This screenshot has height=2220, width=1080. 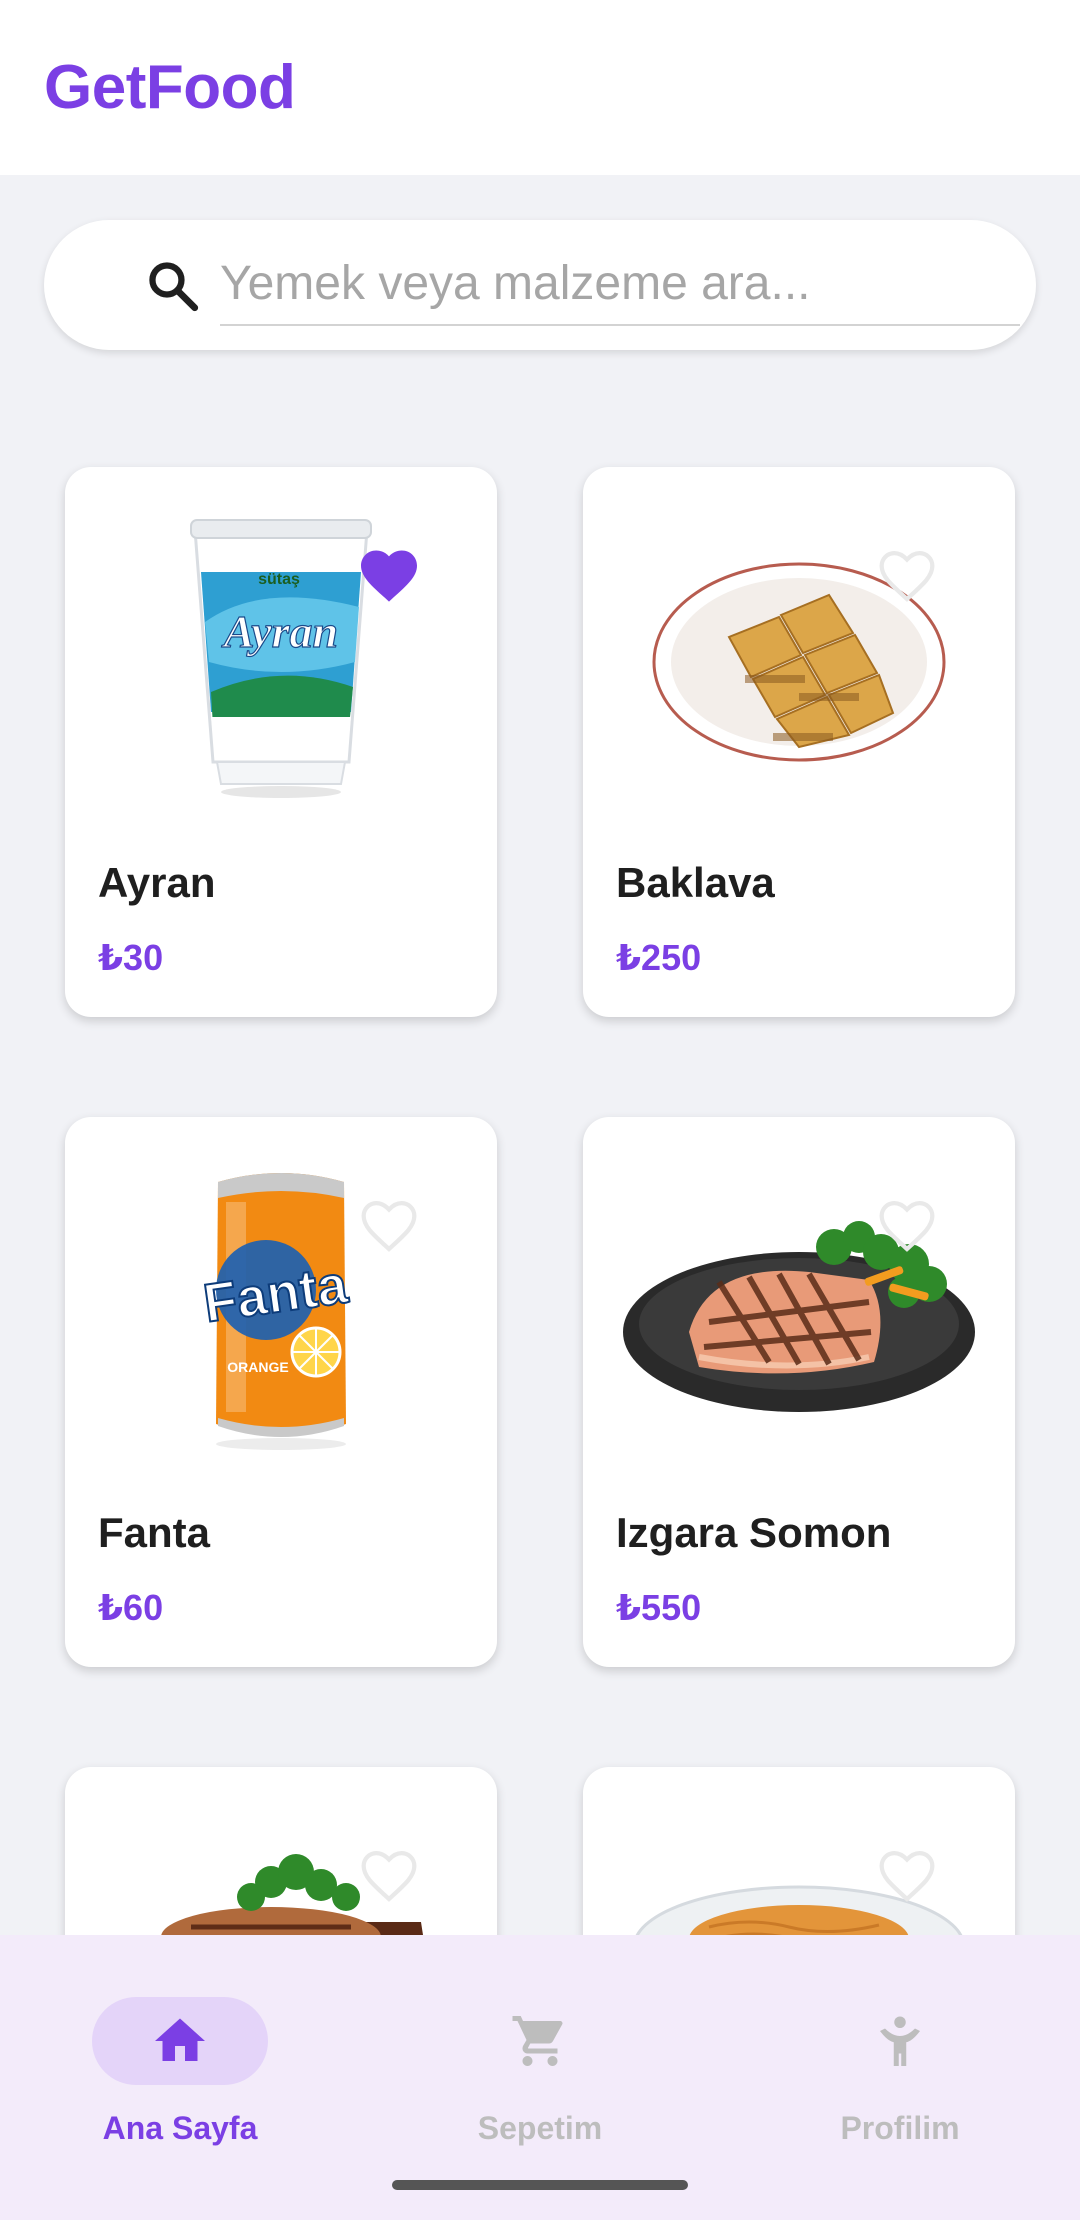 What do you see at coordinates (799, 657) in the screenshot?
I see `product-image-baklava` at bounding box center [799, 657].